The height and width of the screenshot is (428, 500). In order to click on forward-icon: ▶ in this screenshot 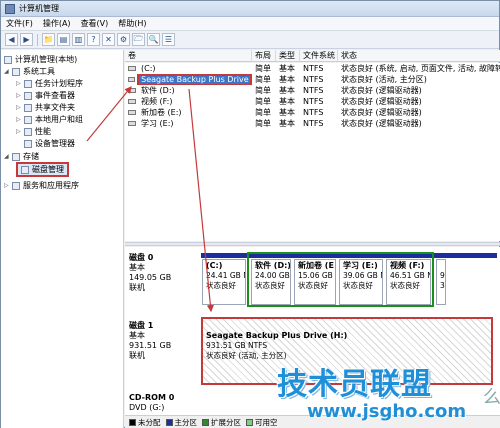, I will do `click(26, 39)`.